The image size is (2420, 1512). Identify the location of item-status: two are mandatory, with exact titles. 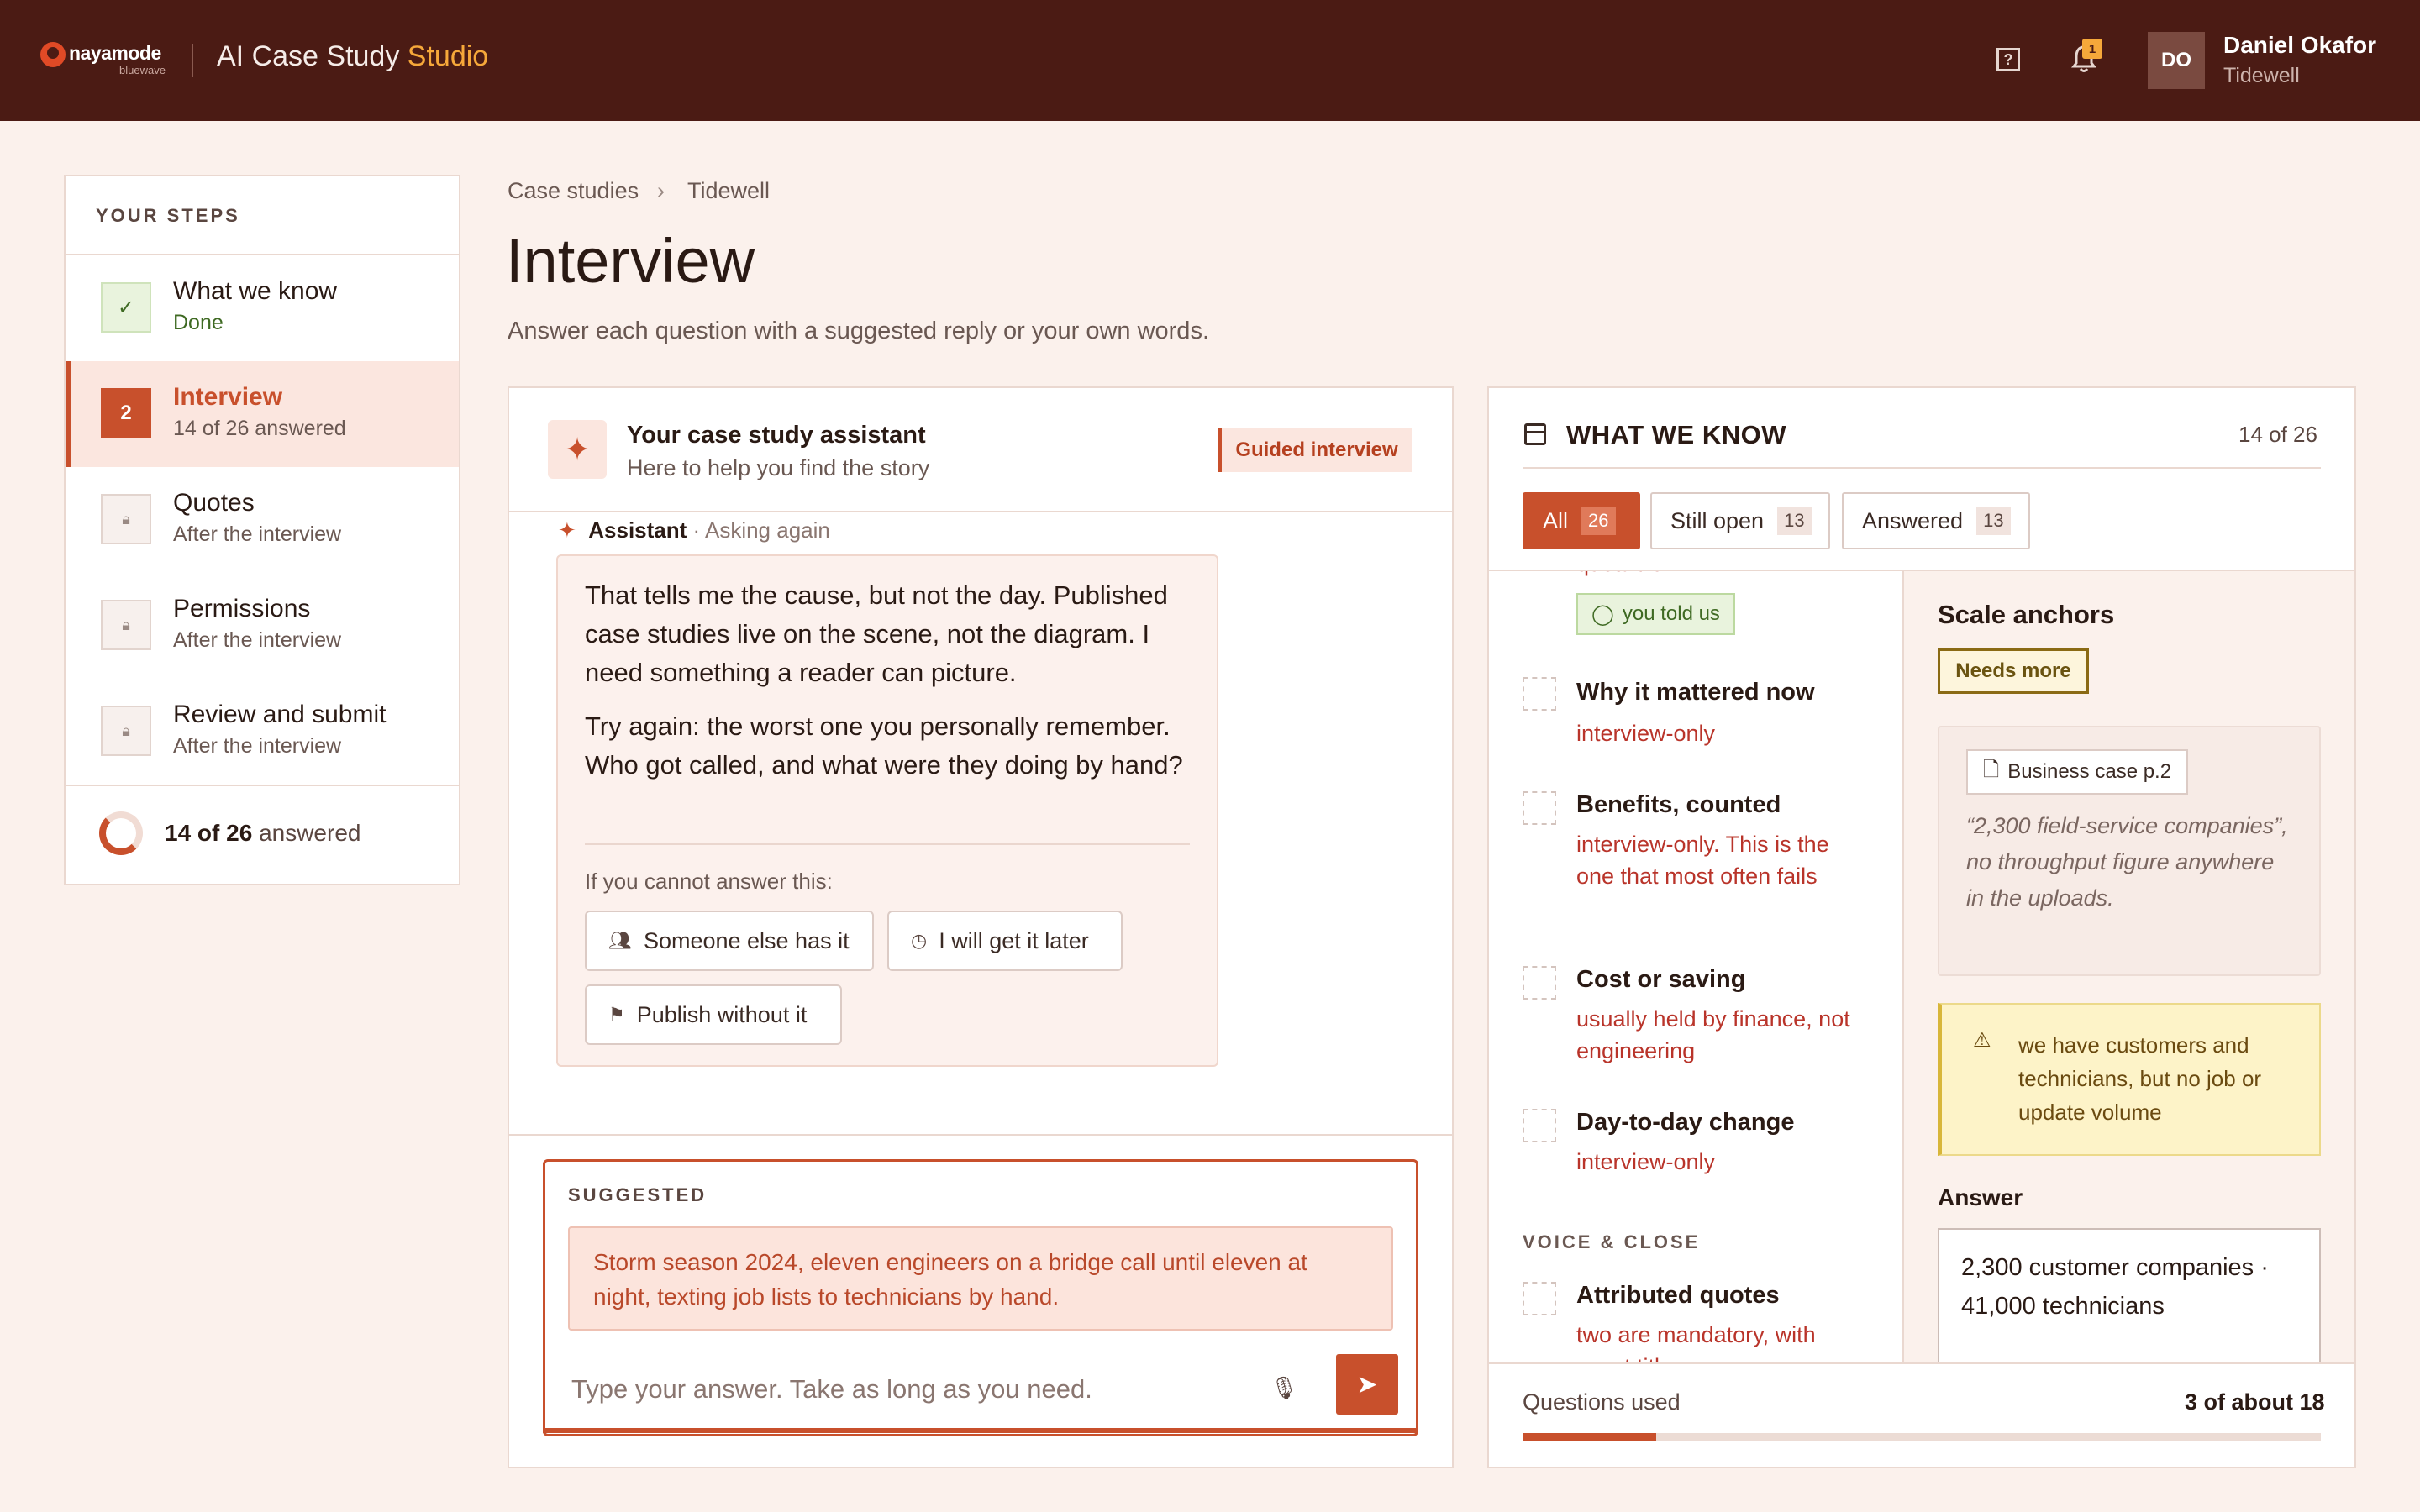
(1696, 1343).